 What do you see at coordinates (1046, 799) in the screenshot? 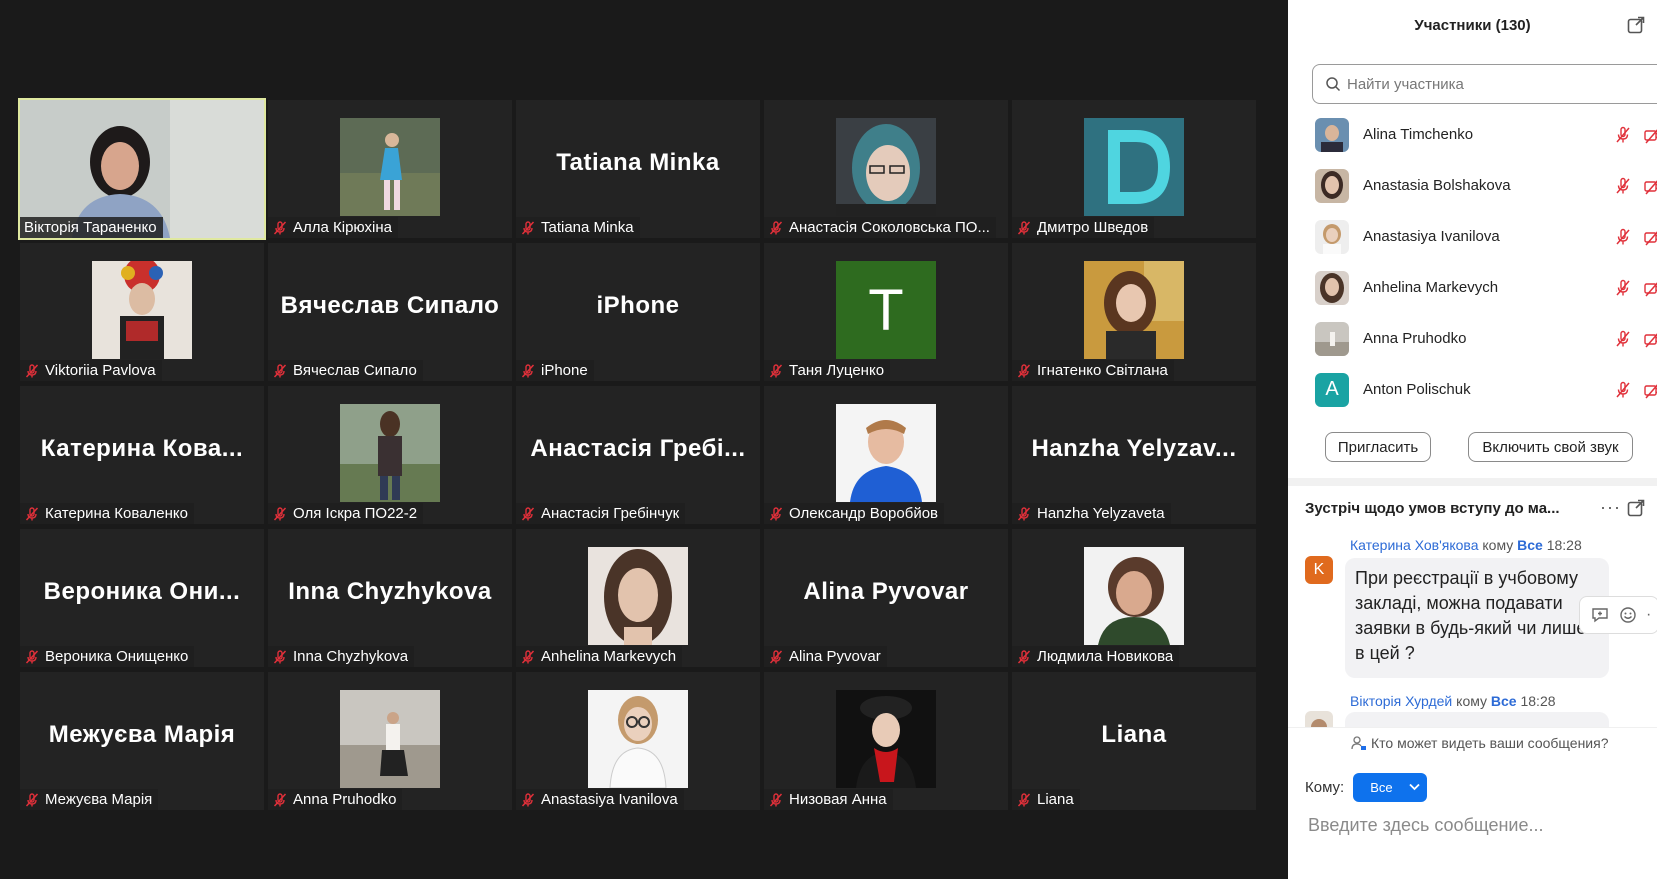
I see `name-tag: Liana` at bounding box center [1046, 799].